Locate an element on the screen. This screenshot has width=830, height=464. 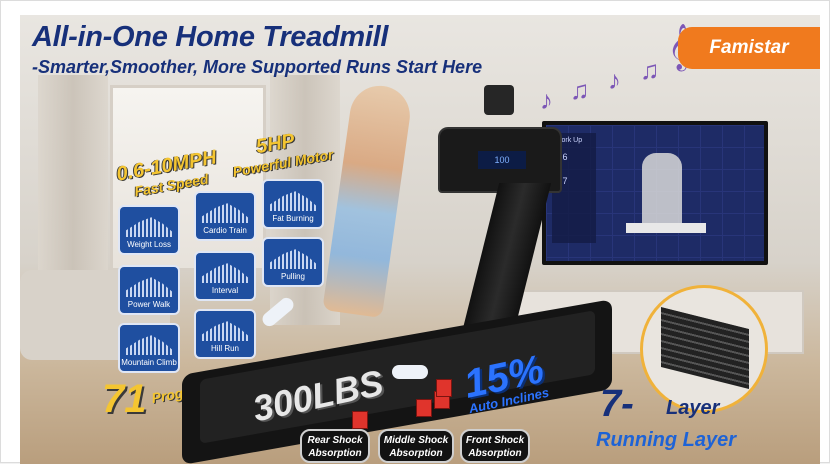
tv-screen: Work Up 0.6 0 2.7 0 is located at coordinates (655, 193).